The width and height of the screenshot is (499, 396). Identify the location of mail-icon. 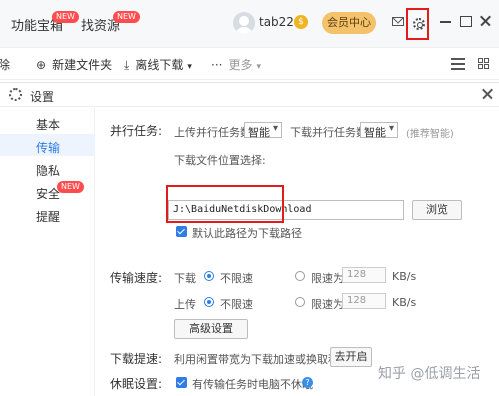
(398, 21).